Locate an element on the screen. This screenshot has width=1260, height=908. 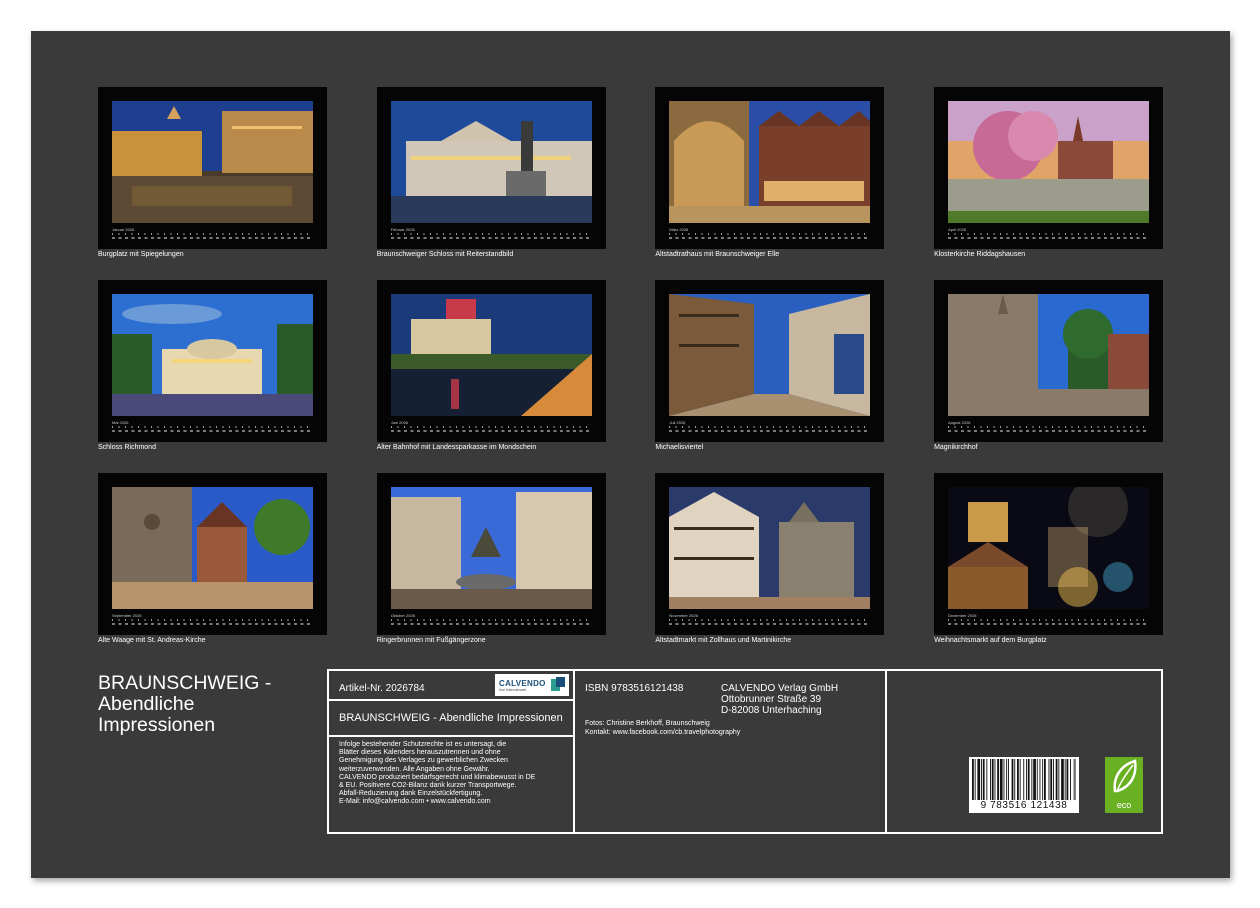
month-card: Mai 2026Schloss Richmond is located at coordinates (212, 361).